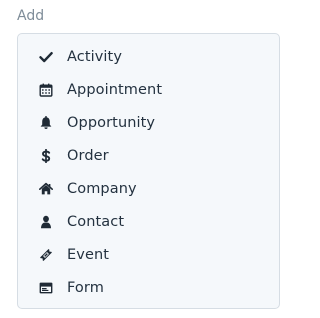 The height and width of the screenshot is (318, 320). I want to click on menu-item-event: Event, so click(148, 254).